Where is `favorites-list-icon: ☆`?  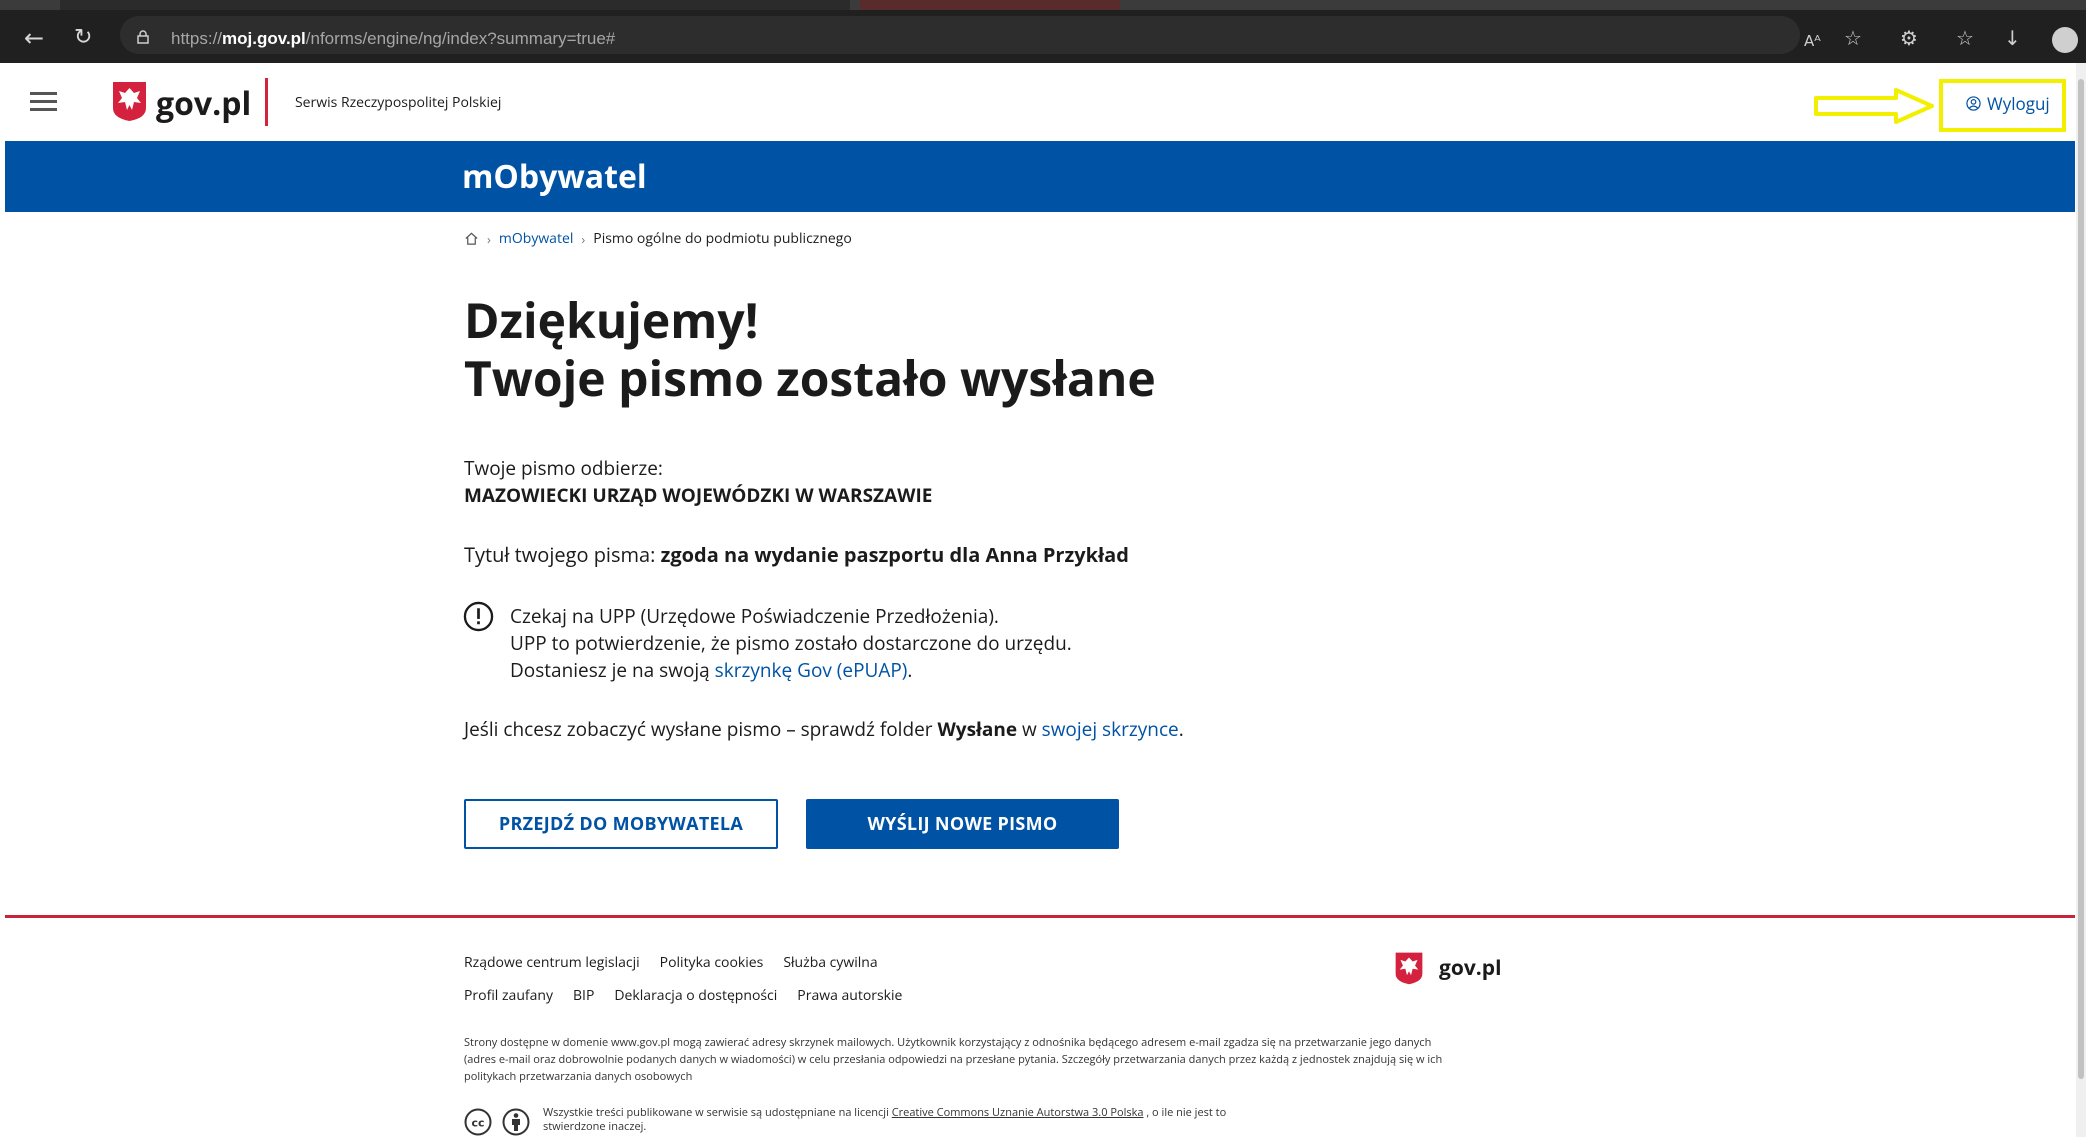 favorites-list-icon: ☆ is located at coordinates (1965, 38).